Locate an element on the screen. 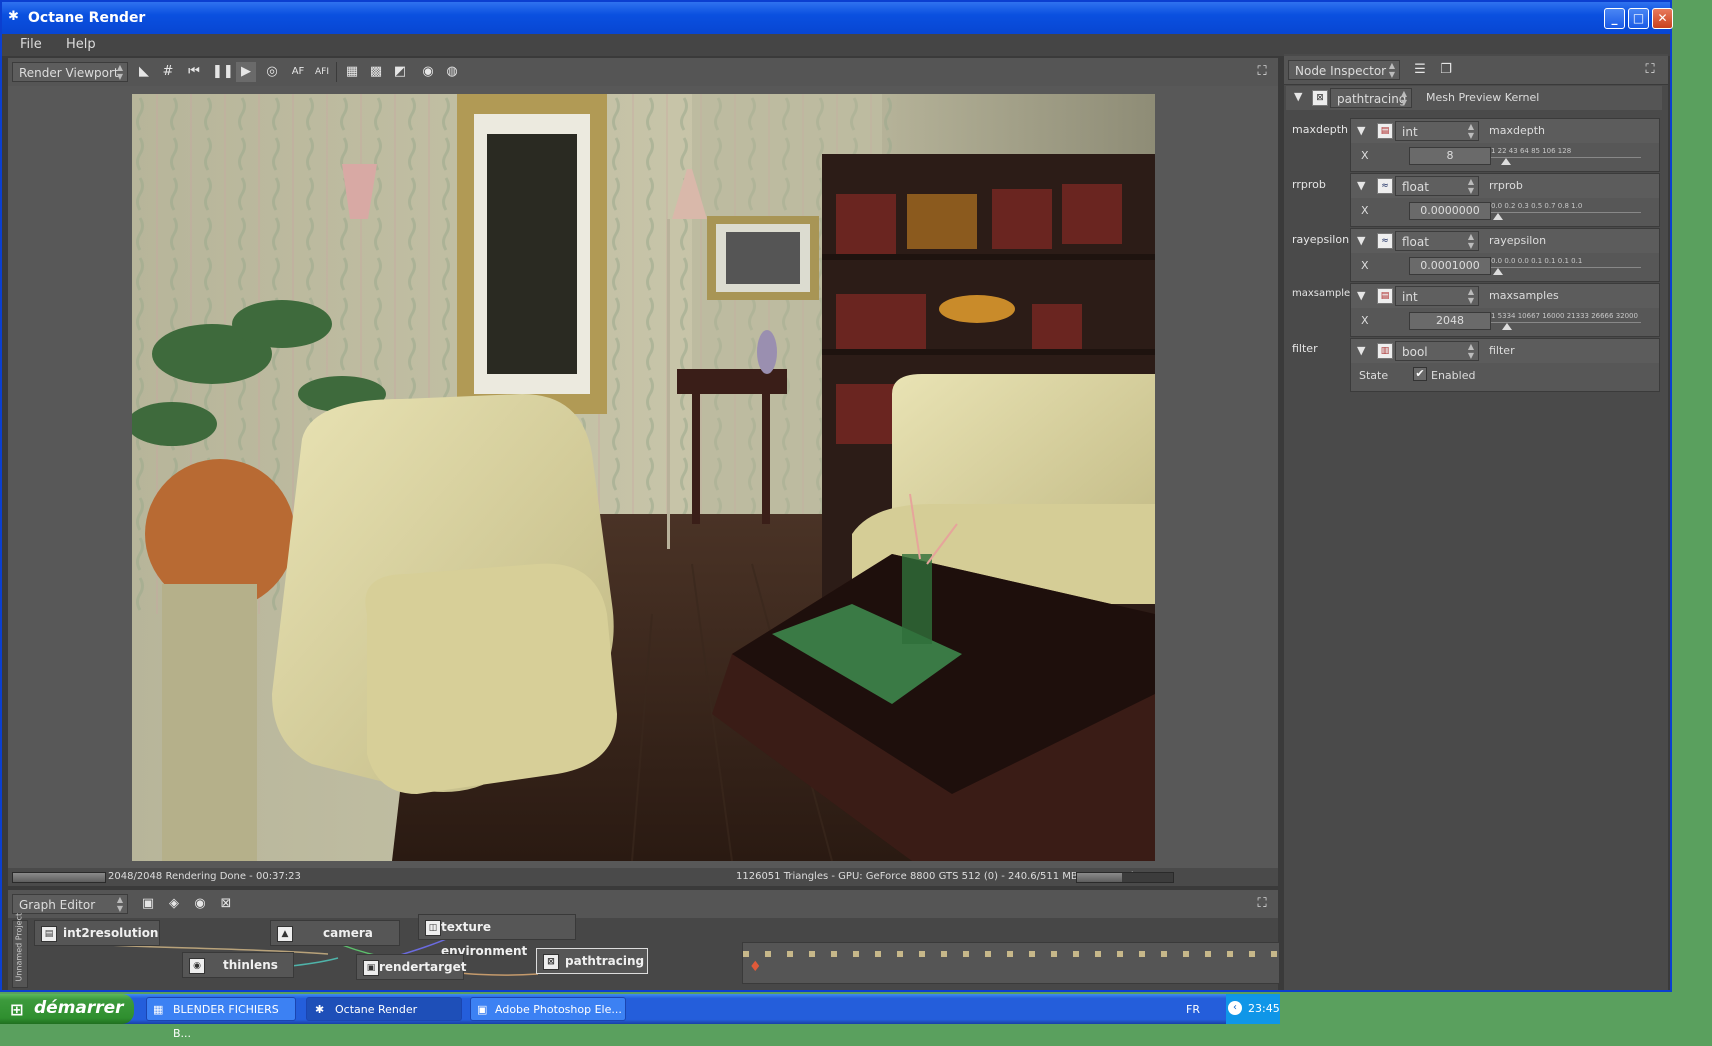  play-icon: ▶ is located at coordinates (246, 72).